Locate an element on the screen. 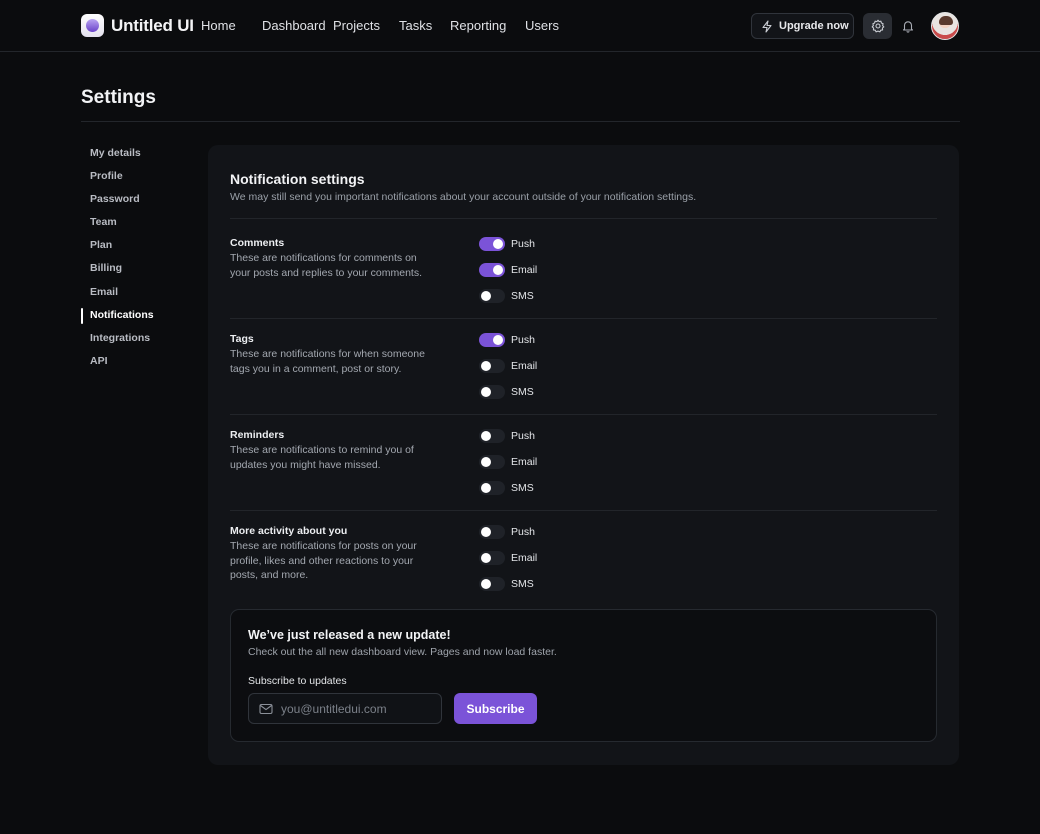 Image resolution: width=1040 pixels, height=834 pixels. group-title: More activity about you is located at coordinates (289, 531).